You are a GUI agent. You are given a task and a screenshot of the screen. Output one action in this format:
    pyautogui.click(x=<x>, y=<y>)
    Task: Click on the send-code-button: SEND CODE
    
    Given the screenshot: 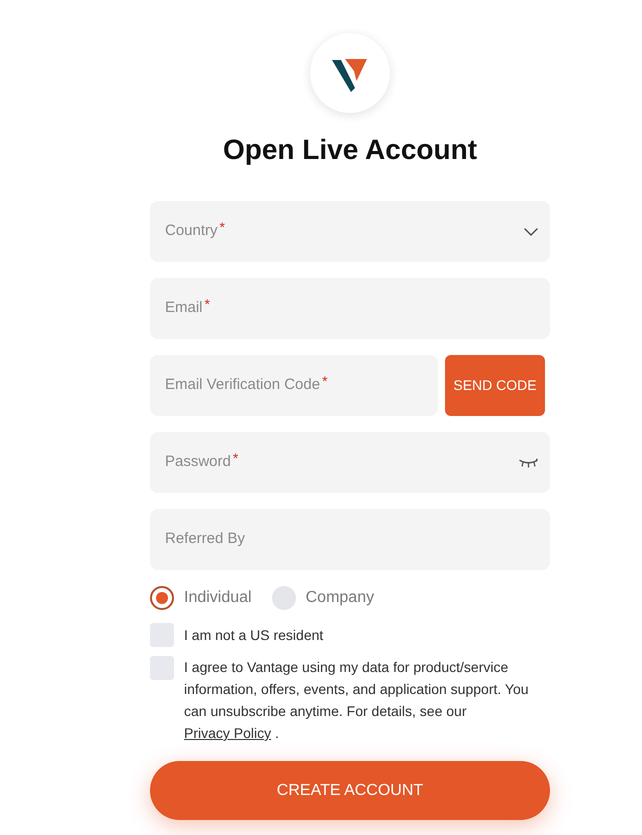 What is the action you would take?
    pyautogui.click(x=495, y=385)
    